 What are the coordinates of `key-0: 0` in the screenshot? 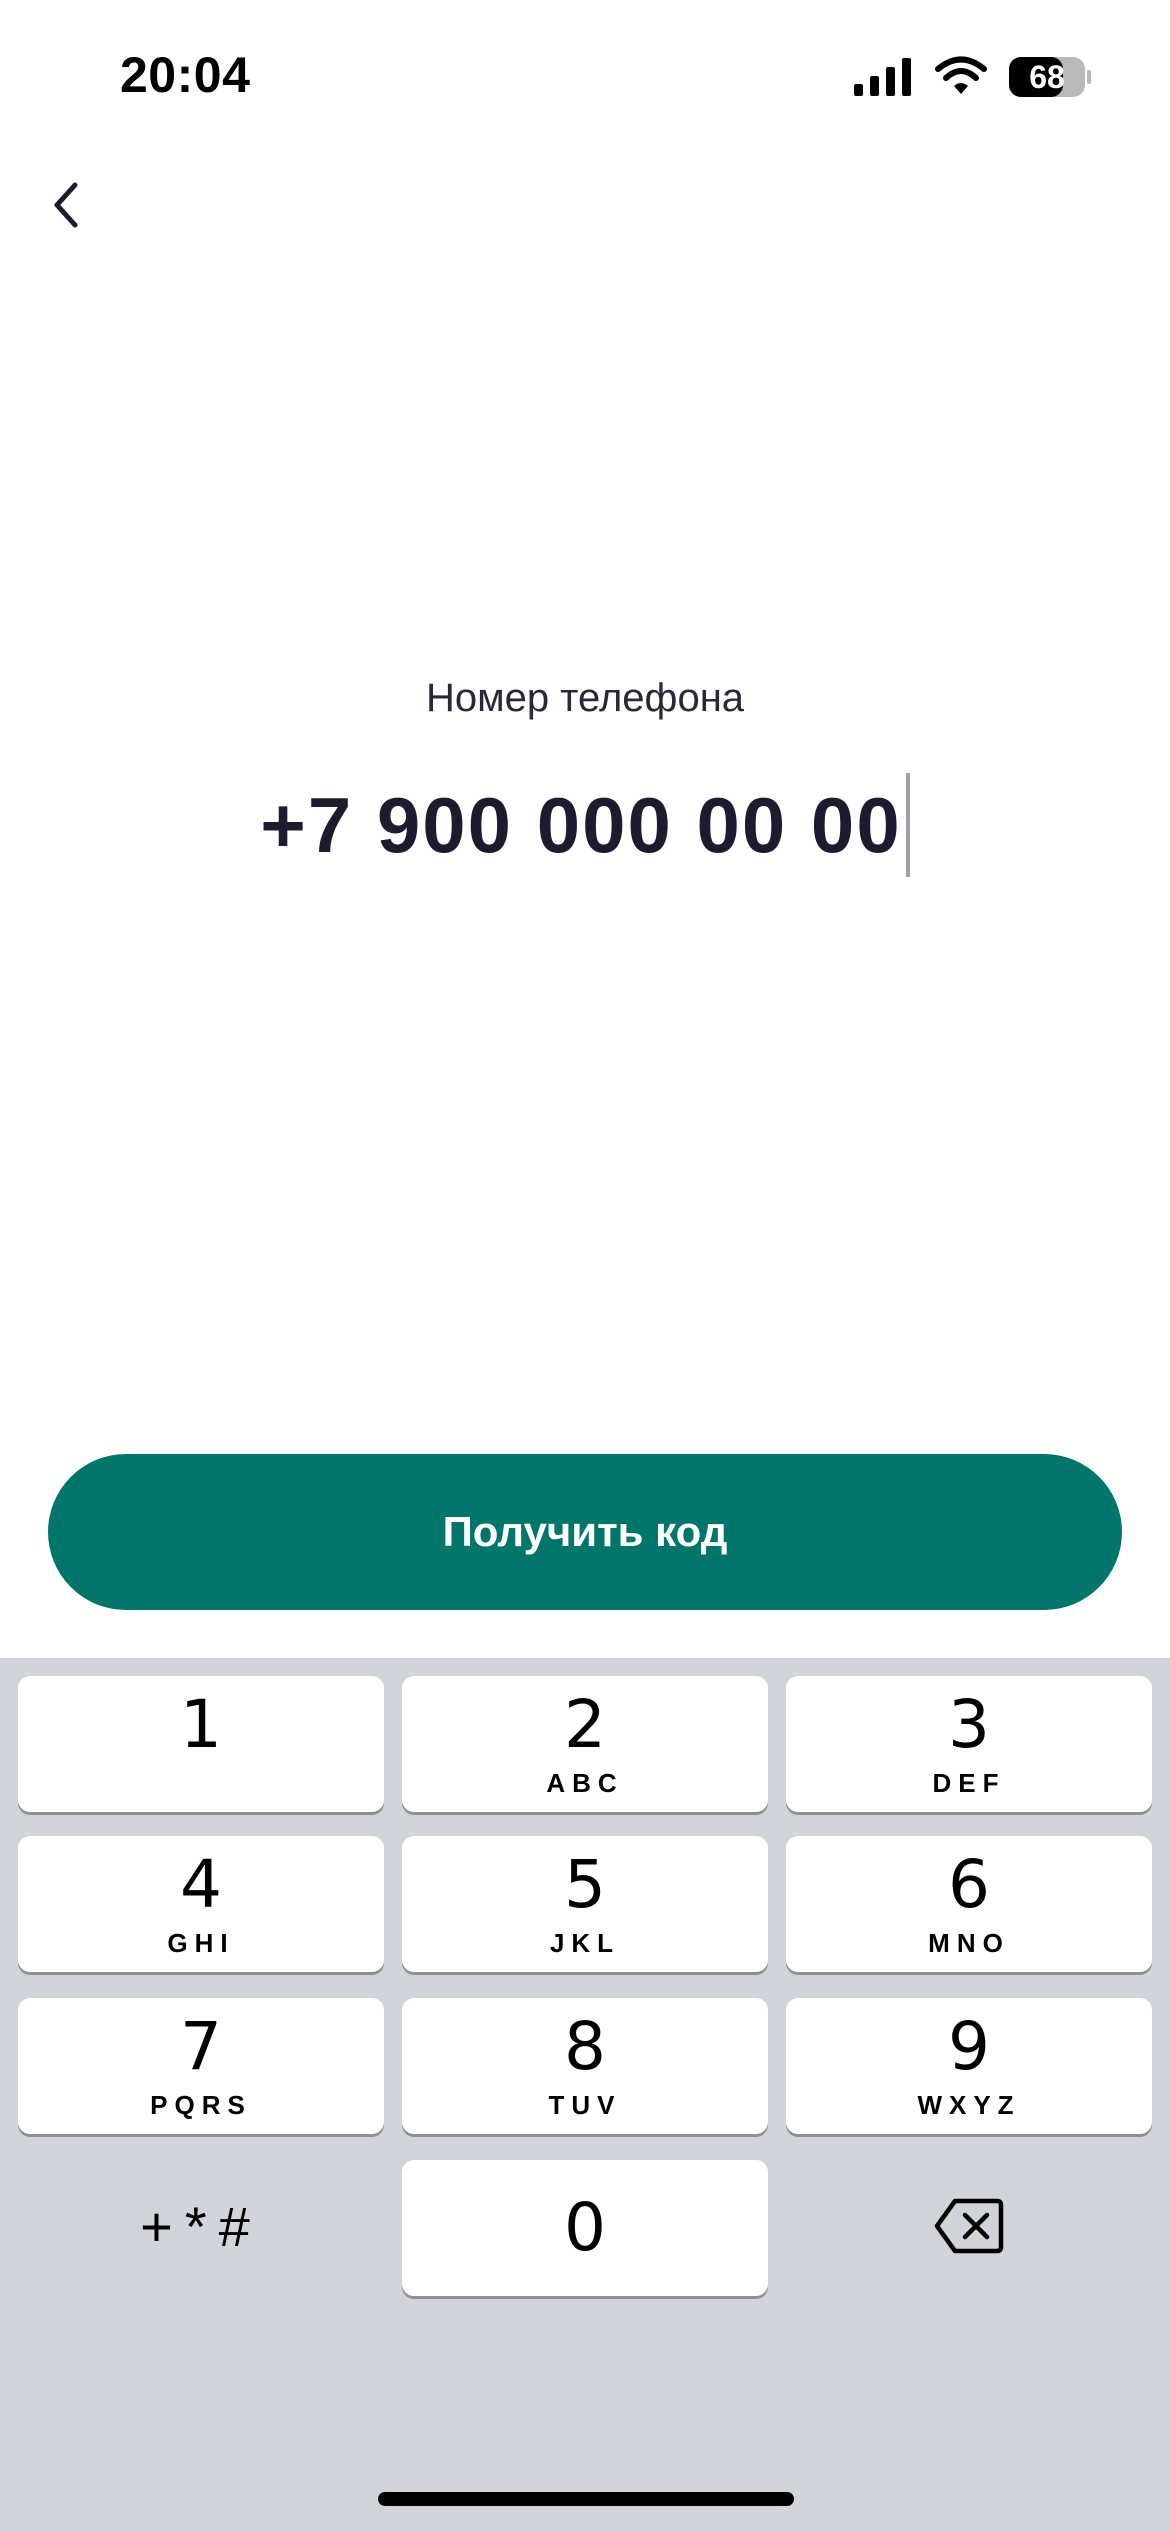 It's located at (585, 2228).